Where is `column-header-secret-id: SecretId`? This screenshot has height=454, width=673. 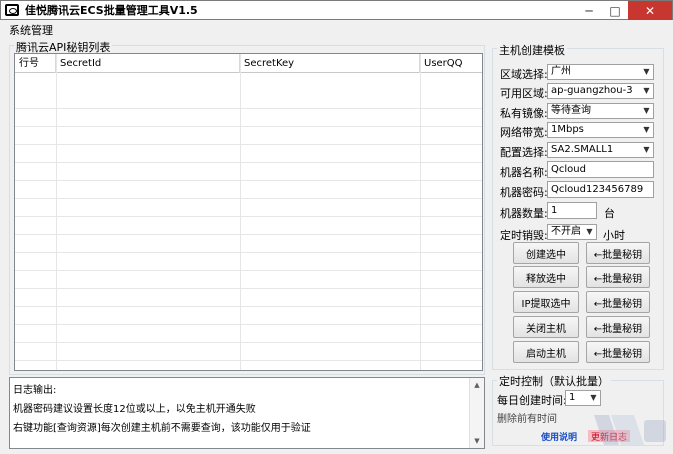
column-header-secret-id: SecretId is located at coordinates (148, 63).